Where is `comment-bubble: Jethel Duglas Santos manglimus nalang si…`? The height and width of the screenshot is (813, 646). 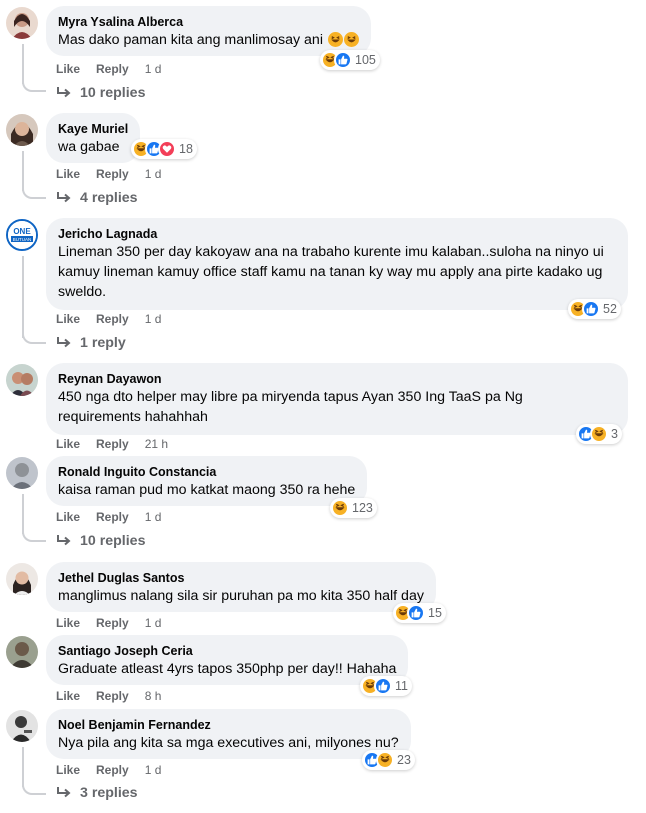
comment-bubble: Jethel Duglas Santos manglimus nalang si… is located at coordinates (241, 587).